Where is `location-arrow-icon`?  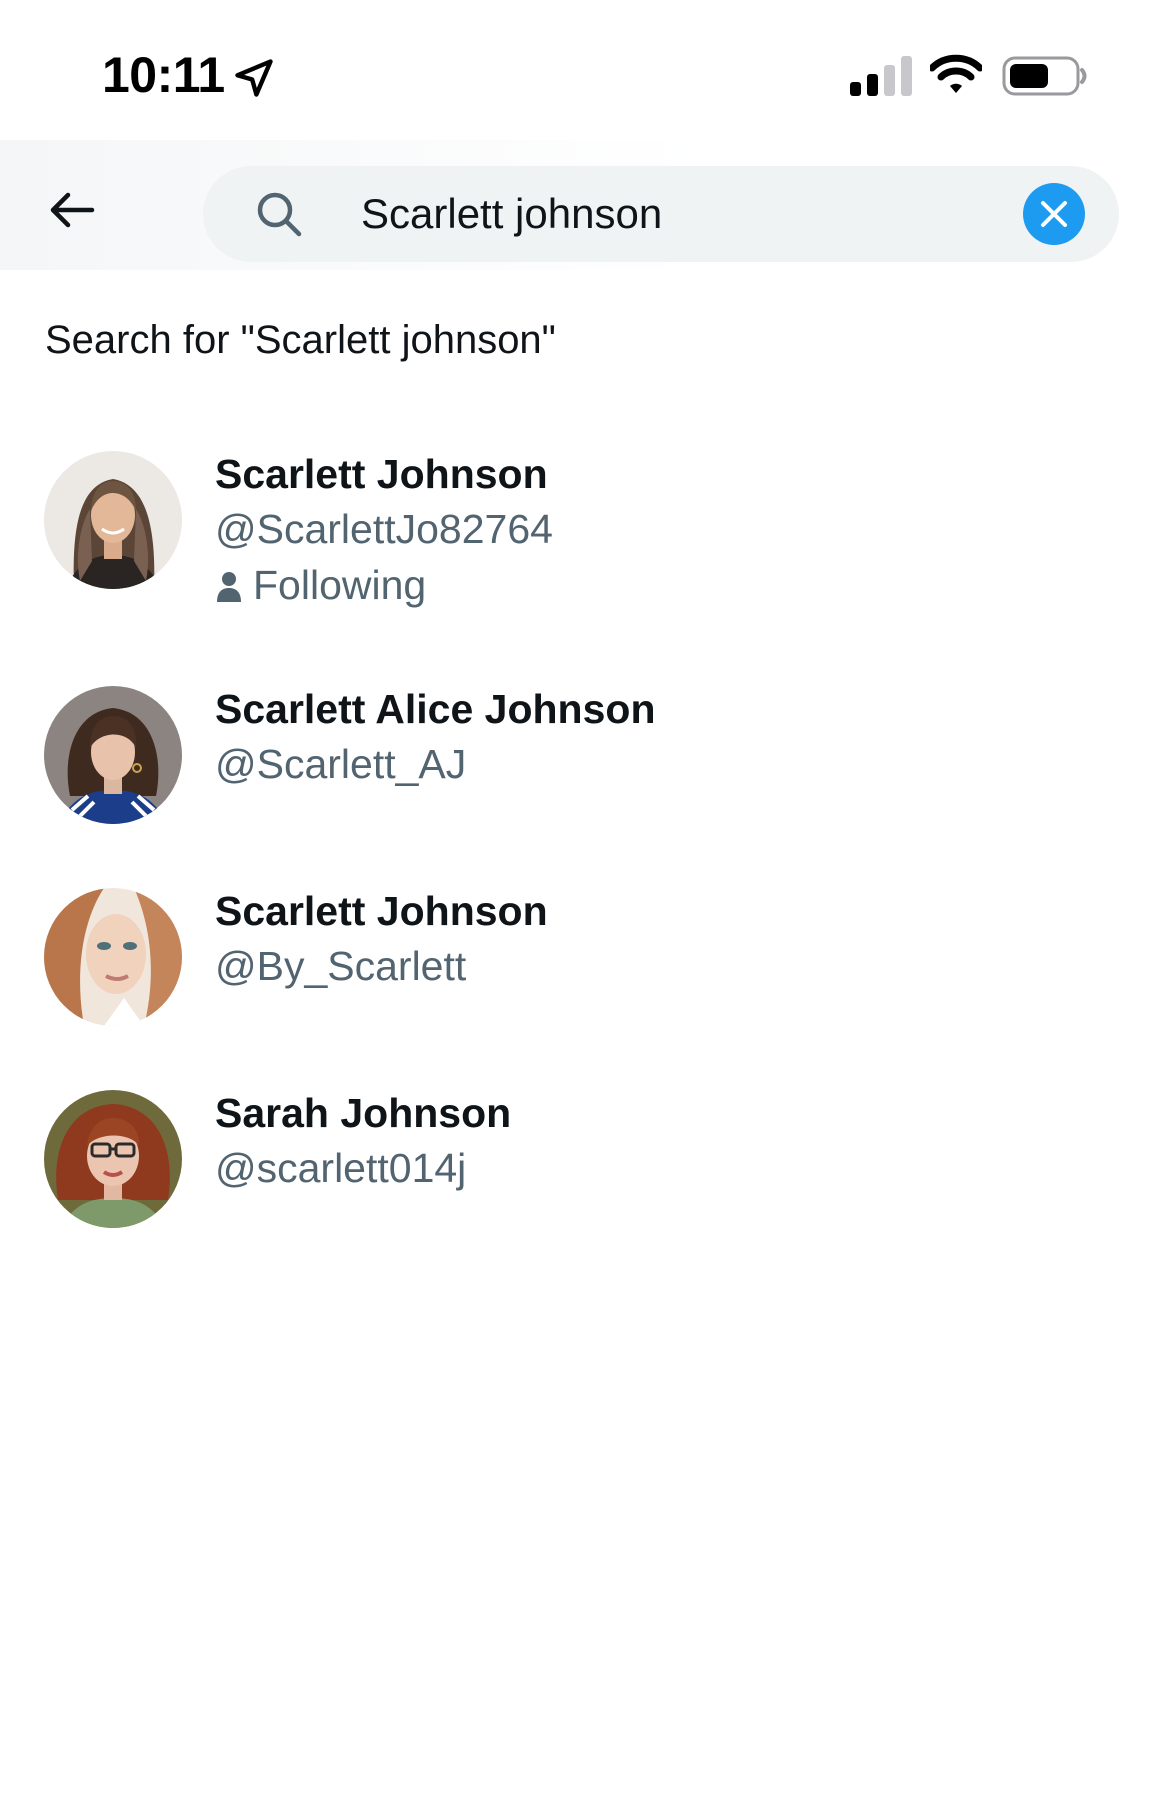 location-arrow-icon is located at coordinates (254, 78).